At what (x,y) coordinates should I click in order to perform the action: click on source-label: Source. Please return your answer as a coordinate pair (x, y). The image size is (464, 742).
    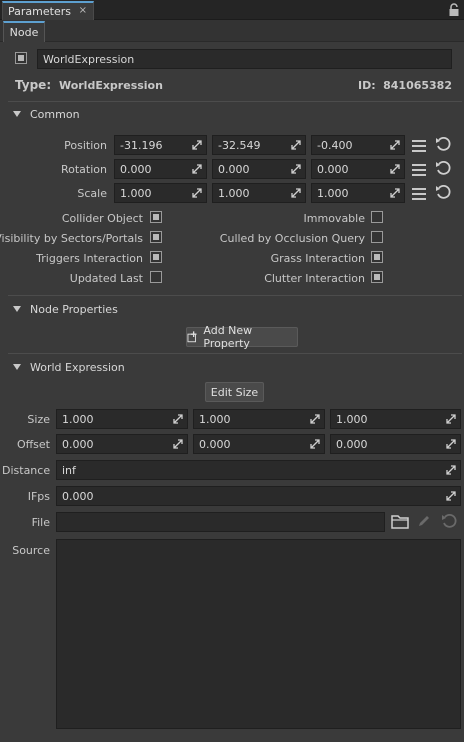
    Looking at the image, I should click on (31, 550).